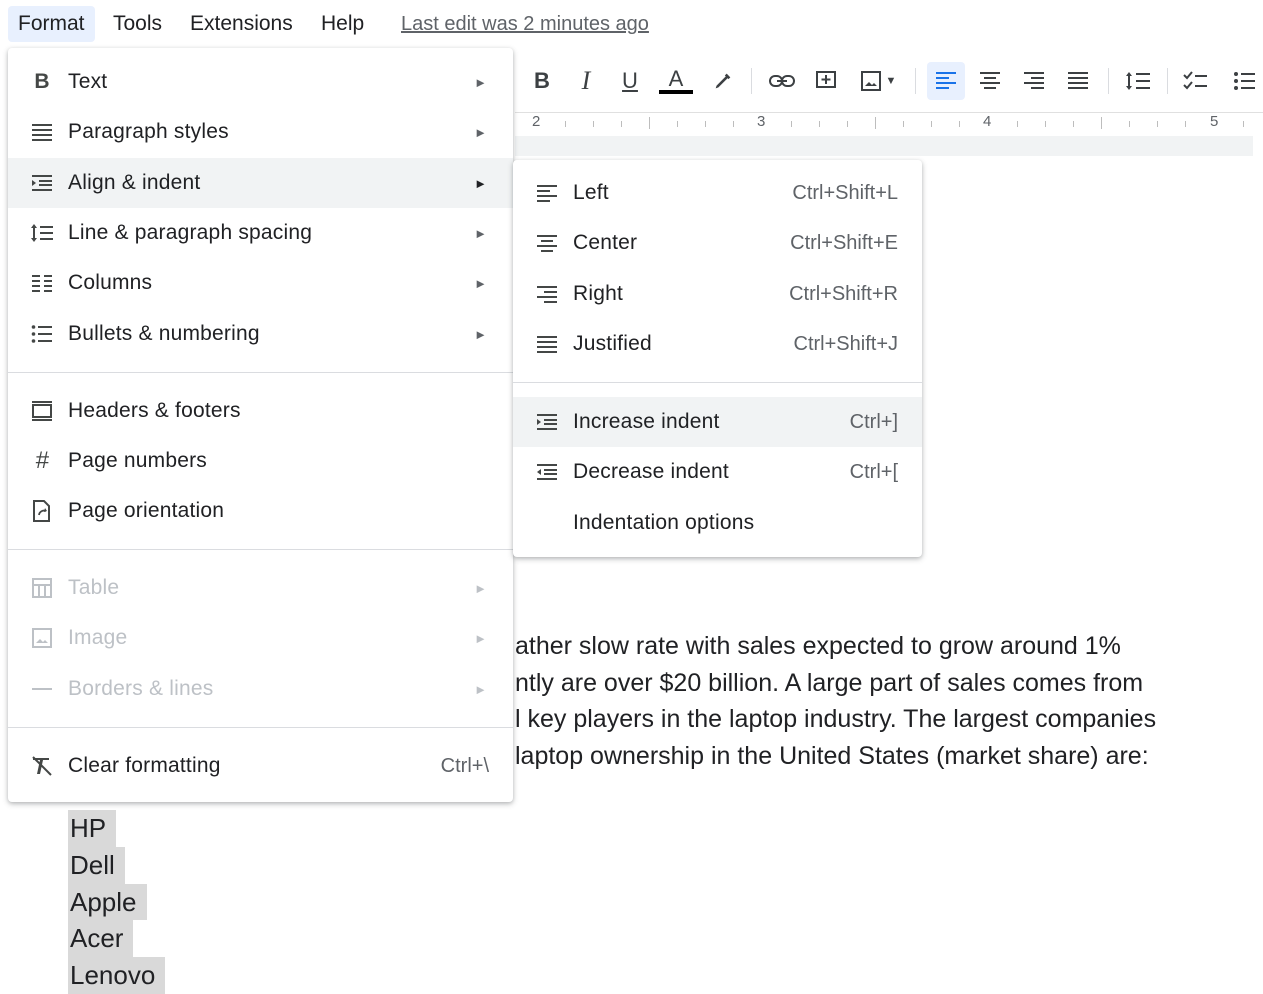  Describe the element at coordinates (260, 283) in the screenshot. I see `menu-item-columns: Columns ►` at that location.